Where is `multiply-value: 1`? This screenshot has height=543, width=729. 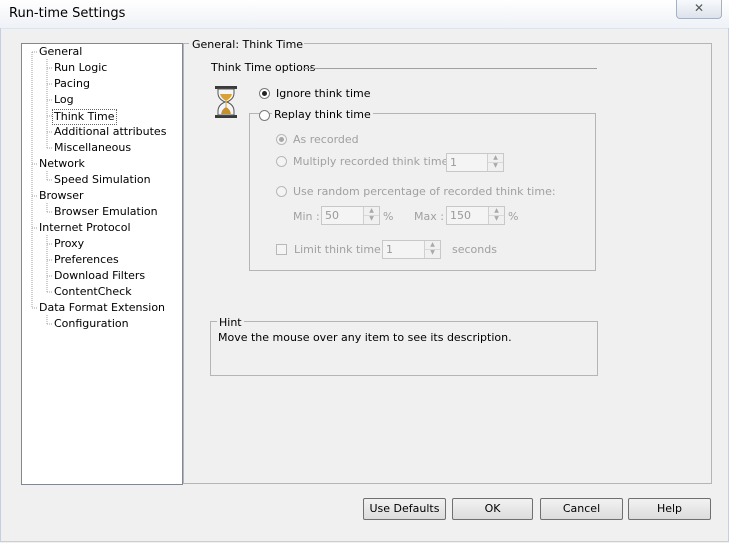 multiply-value: 1 is located at coordinates (453, 162).